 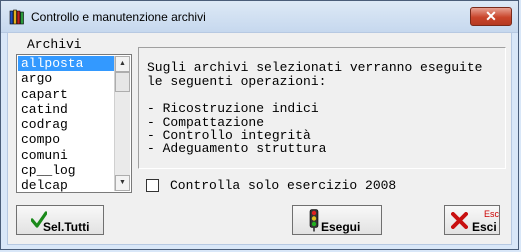 I want to click on arrow-up-icon: ▲, so click(x=122, y=63).